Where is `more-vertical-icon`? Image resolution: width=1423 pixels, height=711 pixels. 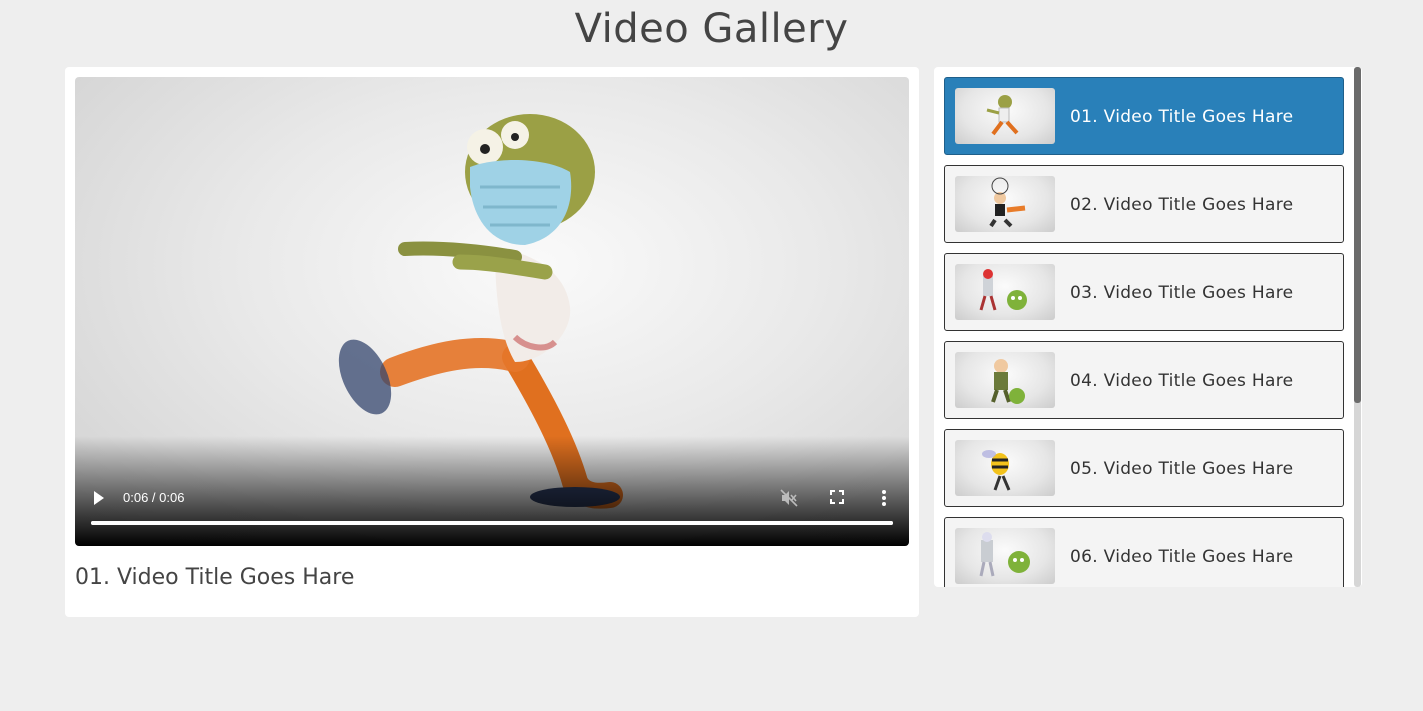
more-vertical-icon is located at coordinates (884, 498).